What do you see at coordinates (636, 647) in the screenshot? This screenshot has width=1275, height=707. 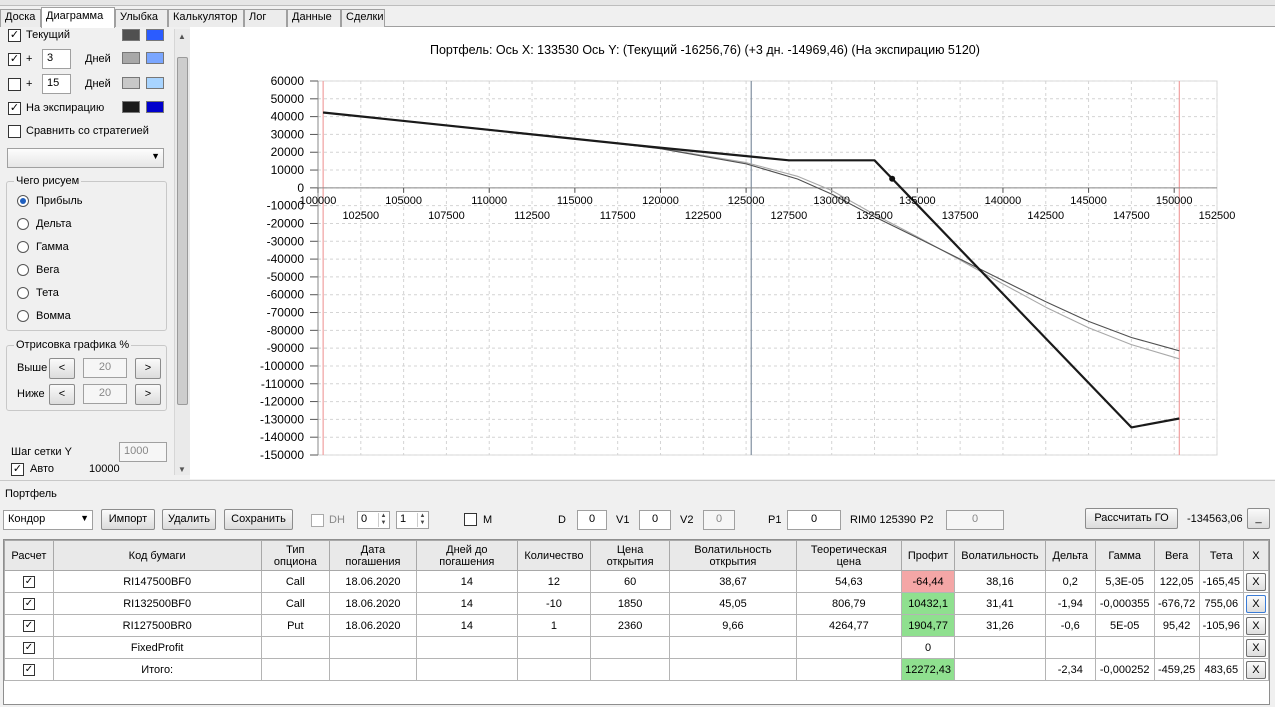 I see `table-row-fixed-profit: ✓ FixedProfit 0 X` at bounding box center [636, 647].